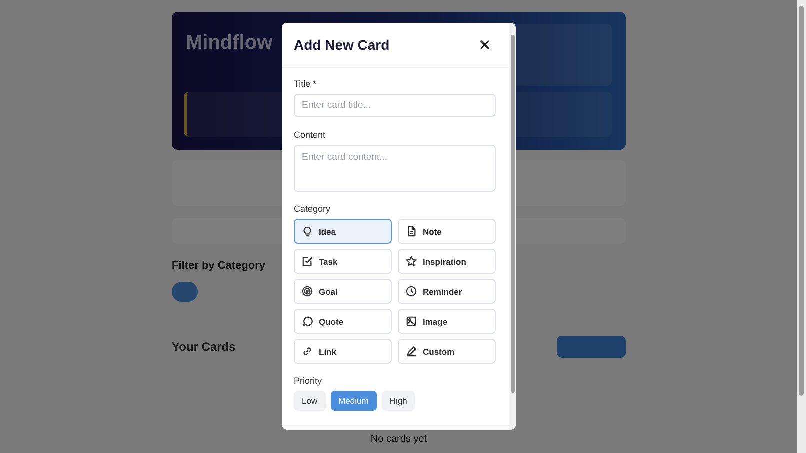 The image size is (806, 453). What do you see at coordinates (307, 291) in the screenshot?
I see `target-icon` at bounding box center [307, 291].